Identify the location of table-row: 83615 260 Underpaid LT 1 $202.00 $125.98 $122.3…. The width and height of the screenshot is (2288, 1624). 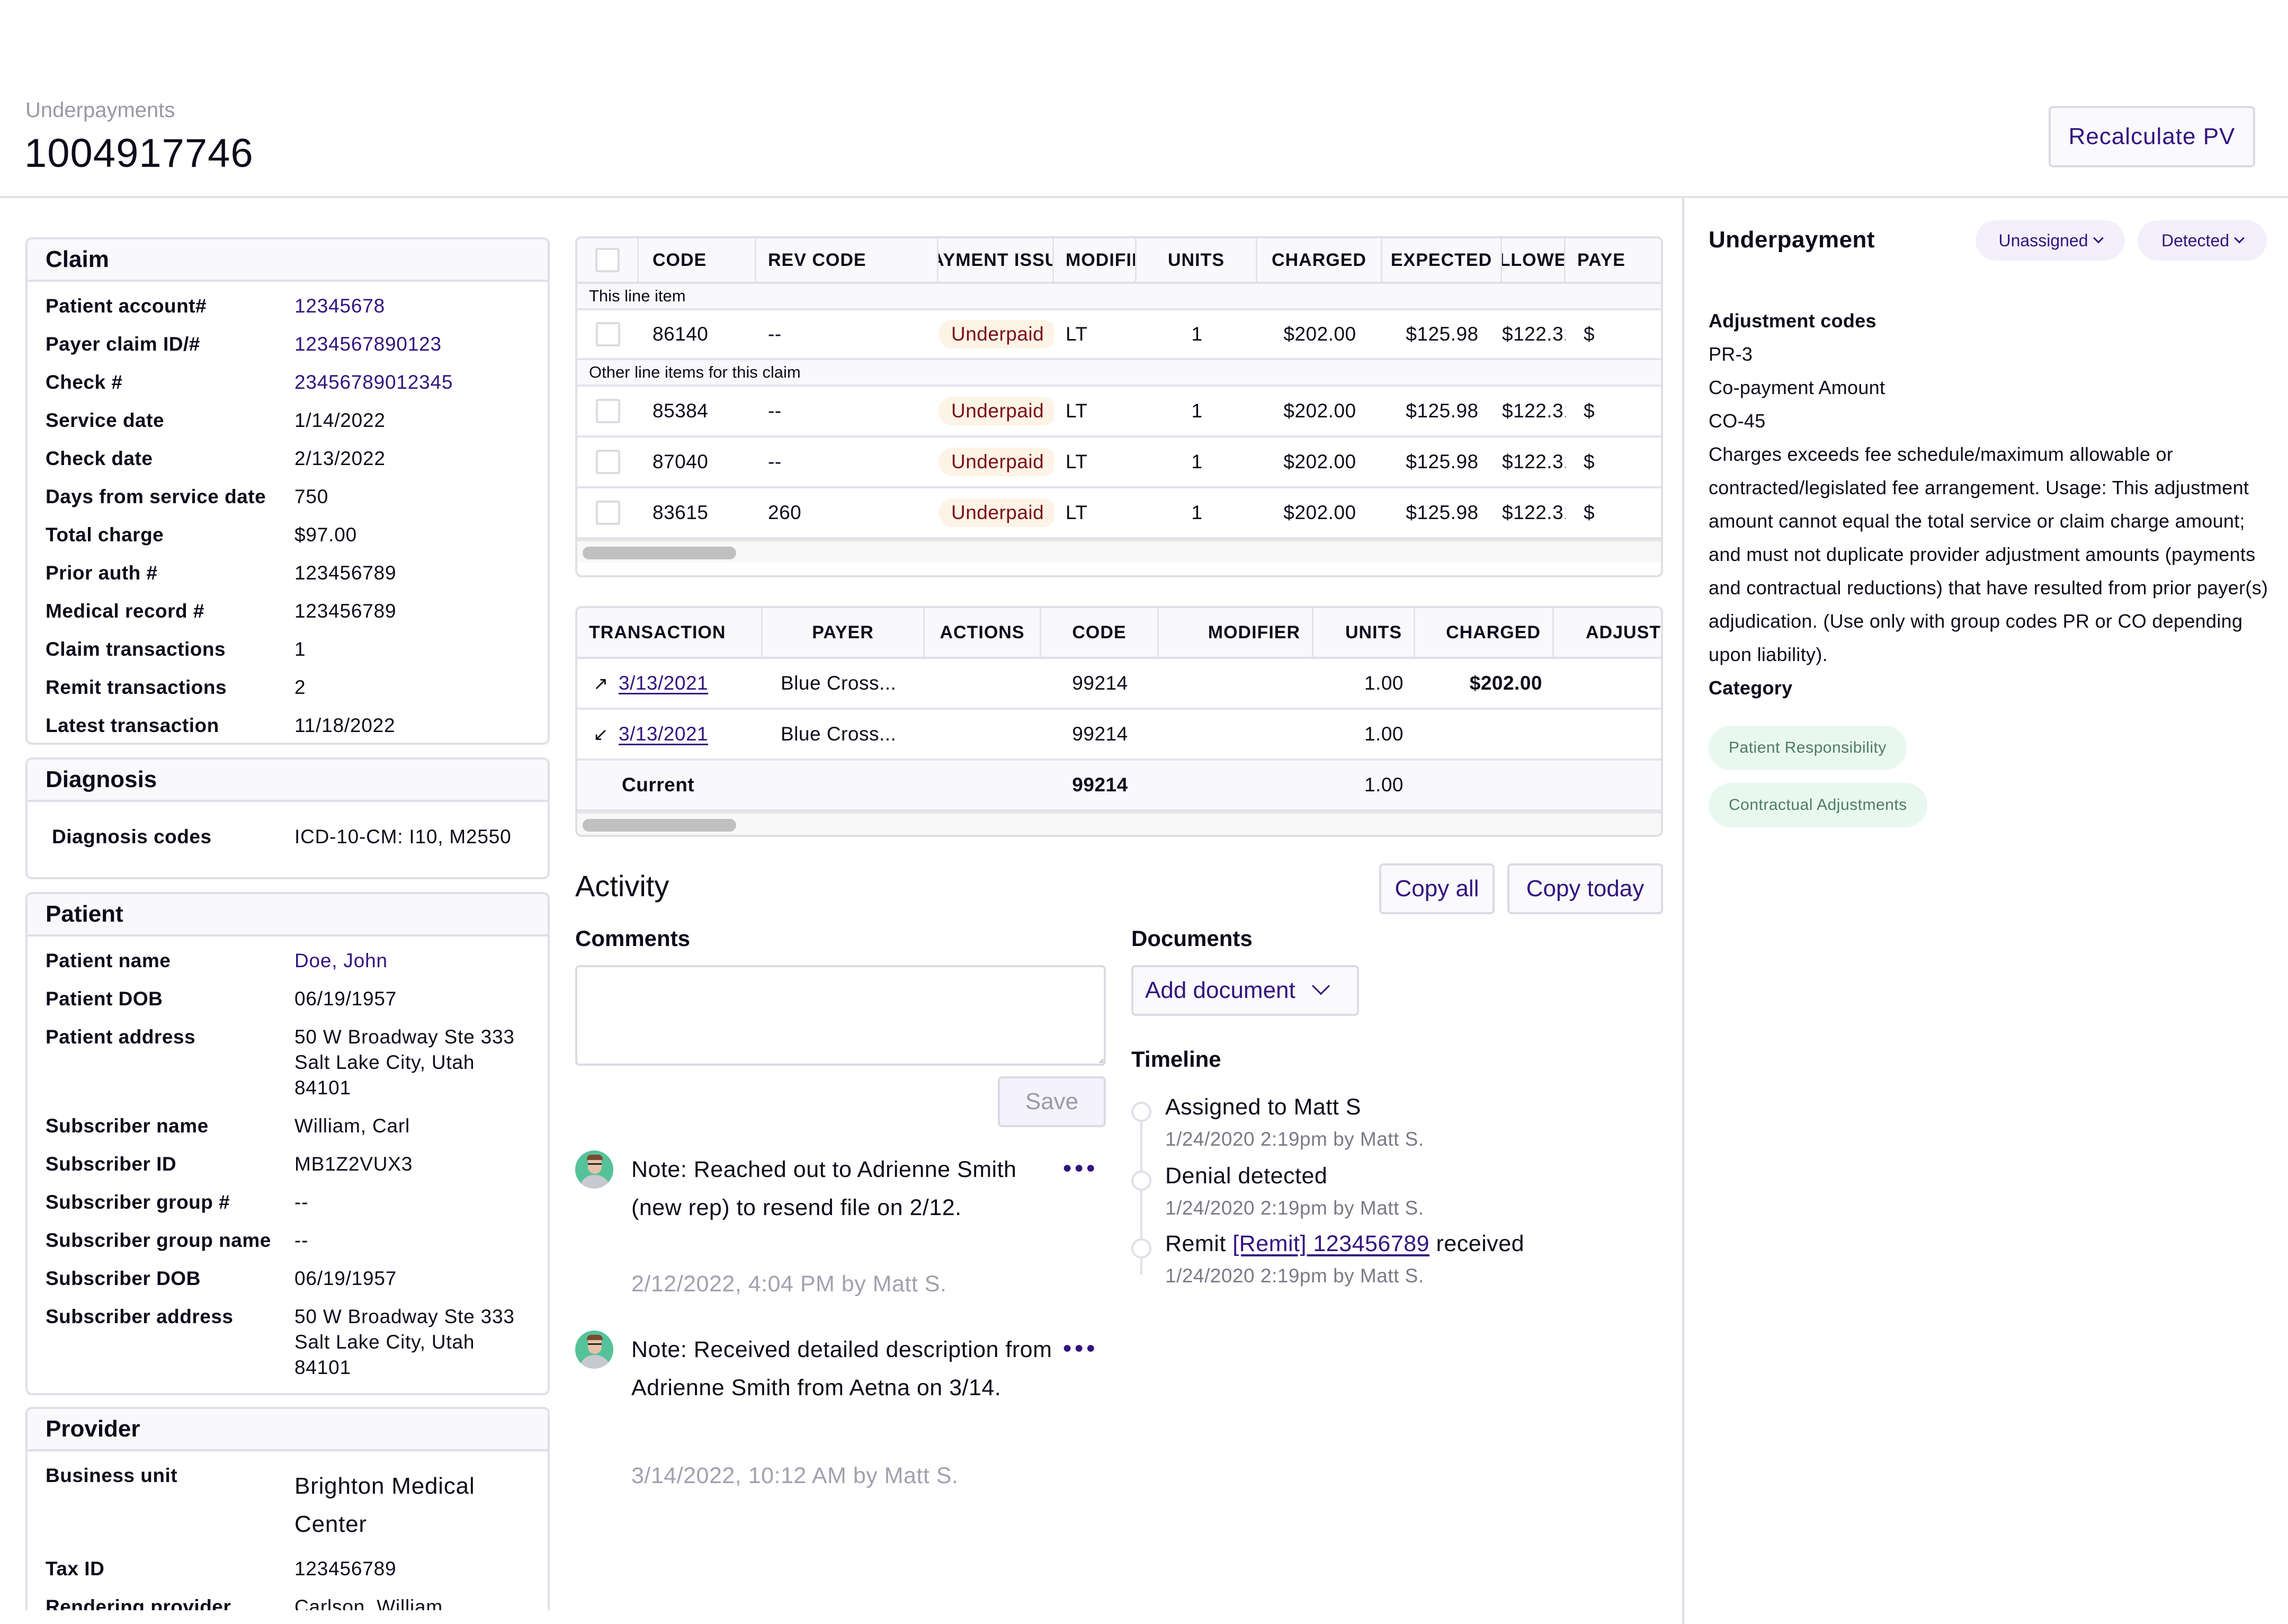
(1119, 513).